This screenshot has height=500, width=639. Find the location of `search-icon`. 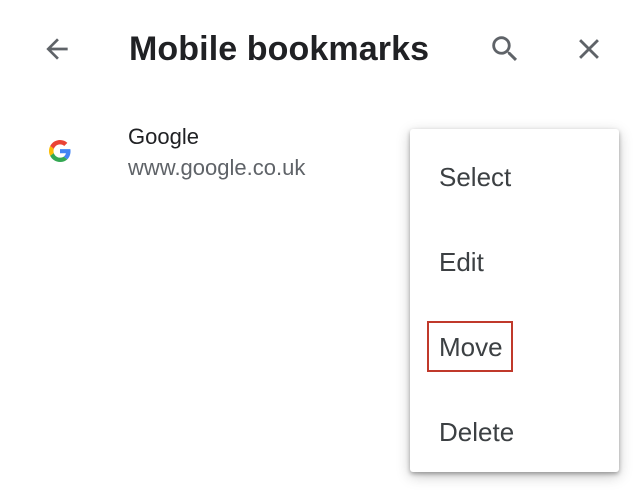

search-icon is located at coordinates (505, 49).